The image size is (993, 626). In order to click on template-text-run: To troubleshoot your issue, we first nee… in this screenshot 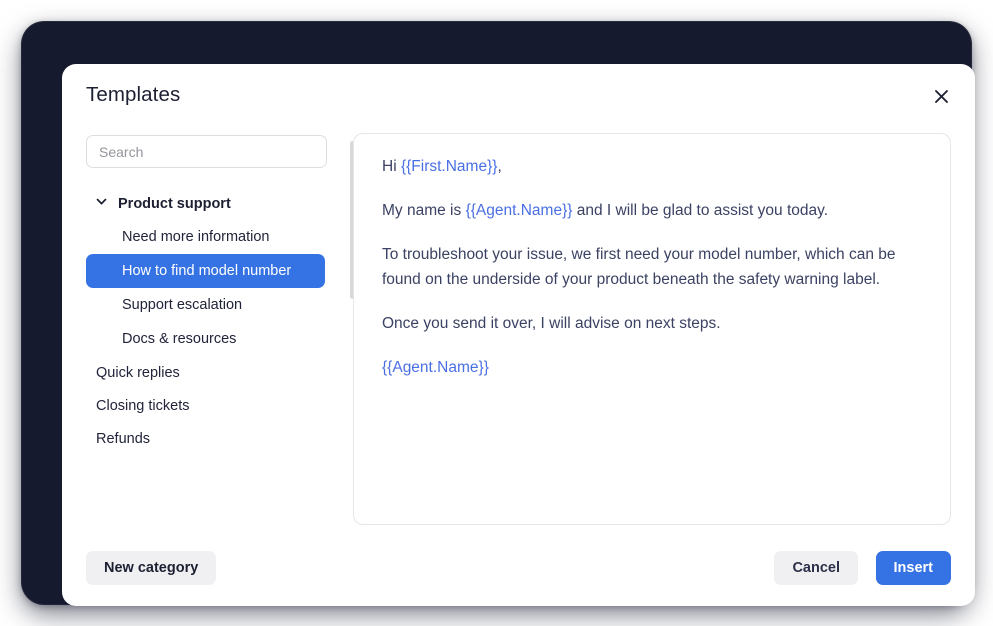, I will do `click(639, 267)`.